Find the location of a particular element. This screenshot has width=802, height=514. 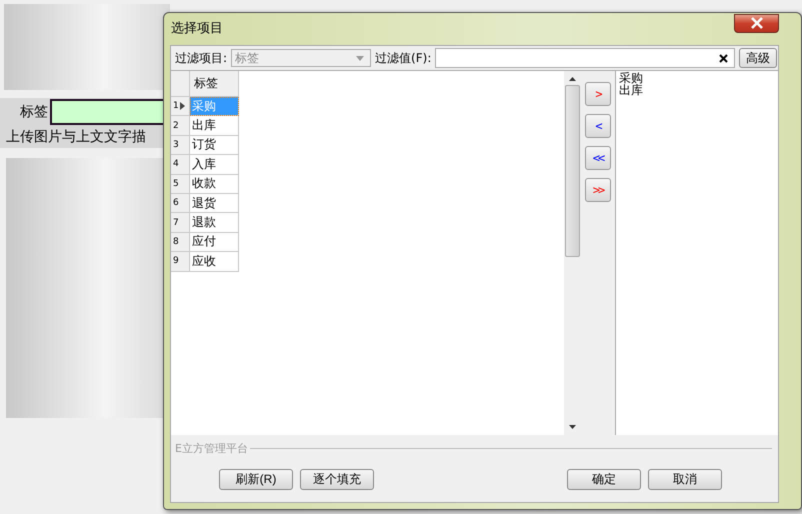

scroll-down-icon is located at coordinates (572, 427).